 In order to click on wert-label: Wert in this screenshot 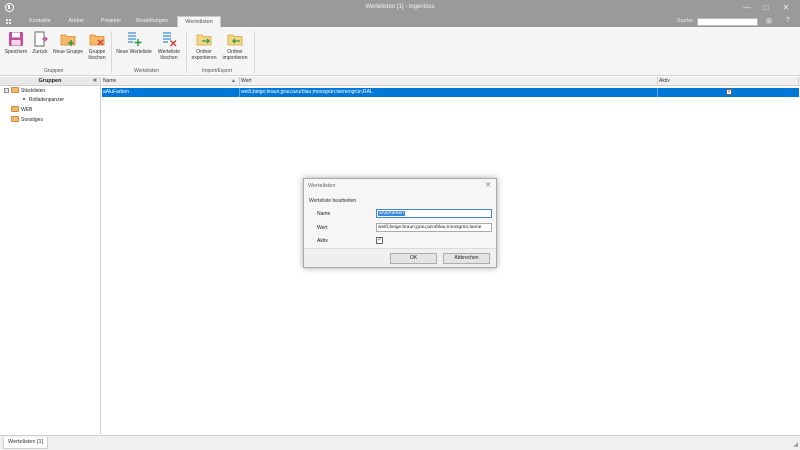, I will do `click(322, 228)`.